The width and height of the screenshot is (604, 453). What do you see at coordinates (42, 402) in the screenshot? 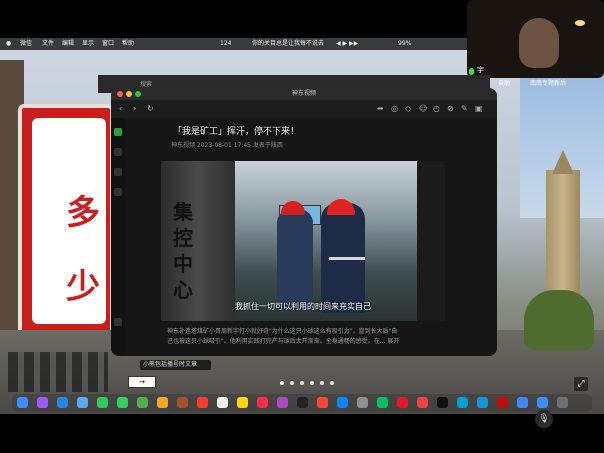
I see `dock-launchpad-icon` at bounding box center [42, 402].